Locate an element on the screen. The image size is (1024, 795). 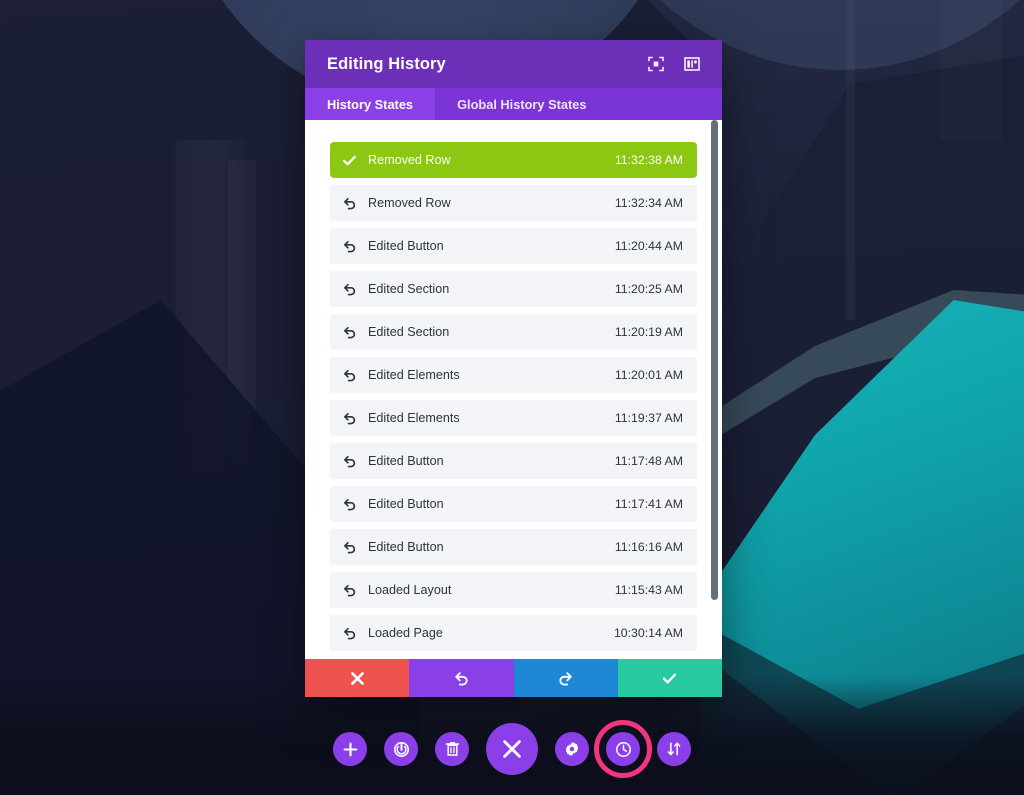
accept-button is located at coordinates (669, 678).